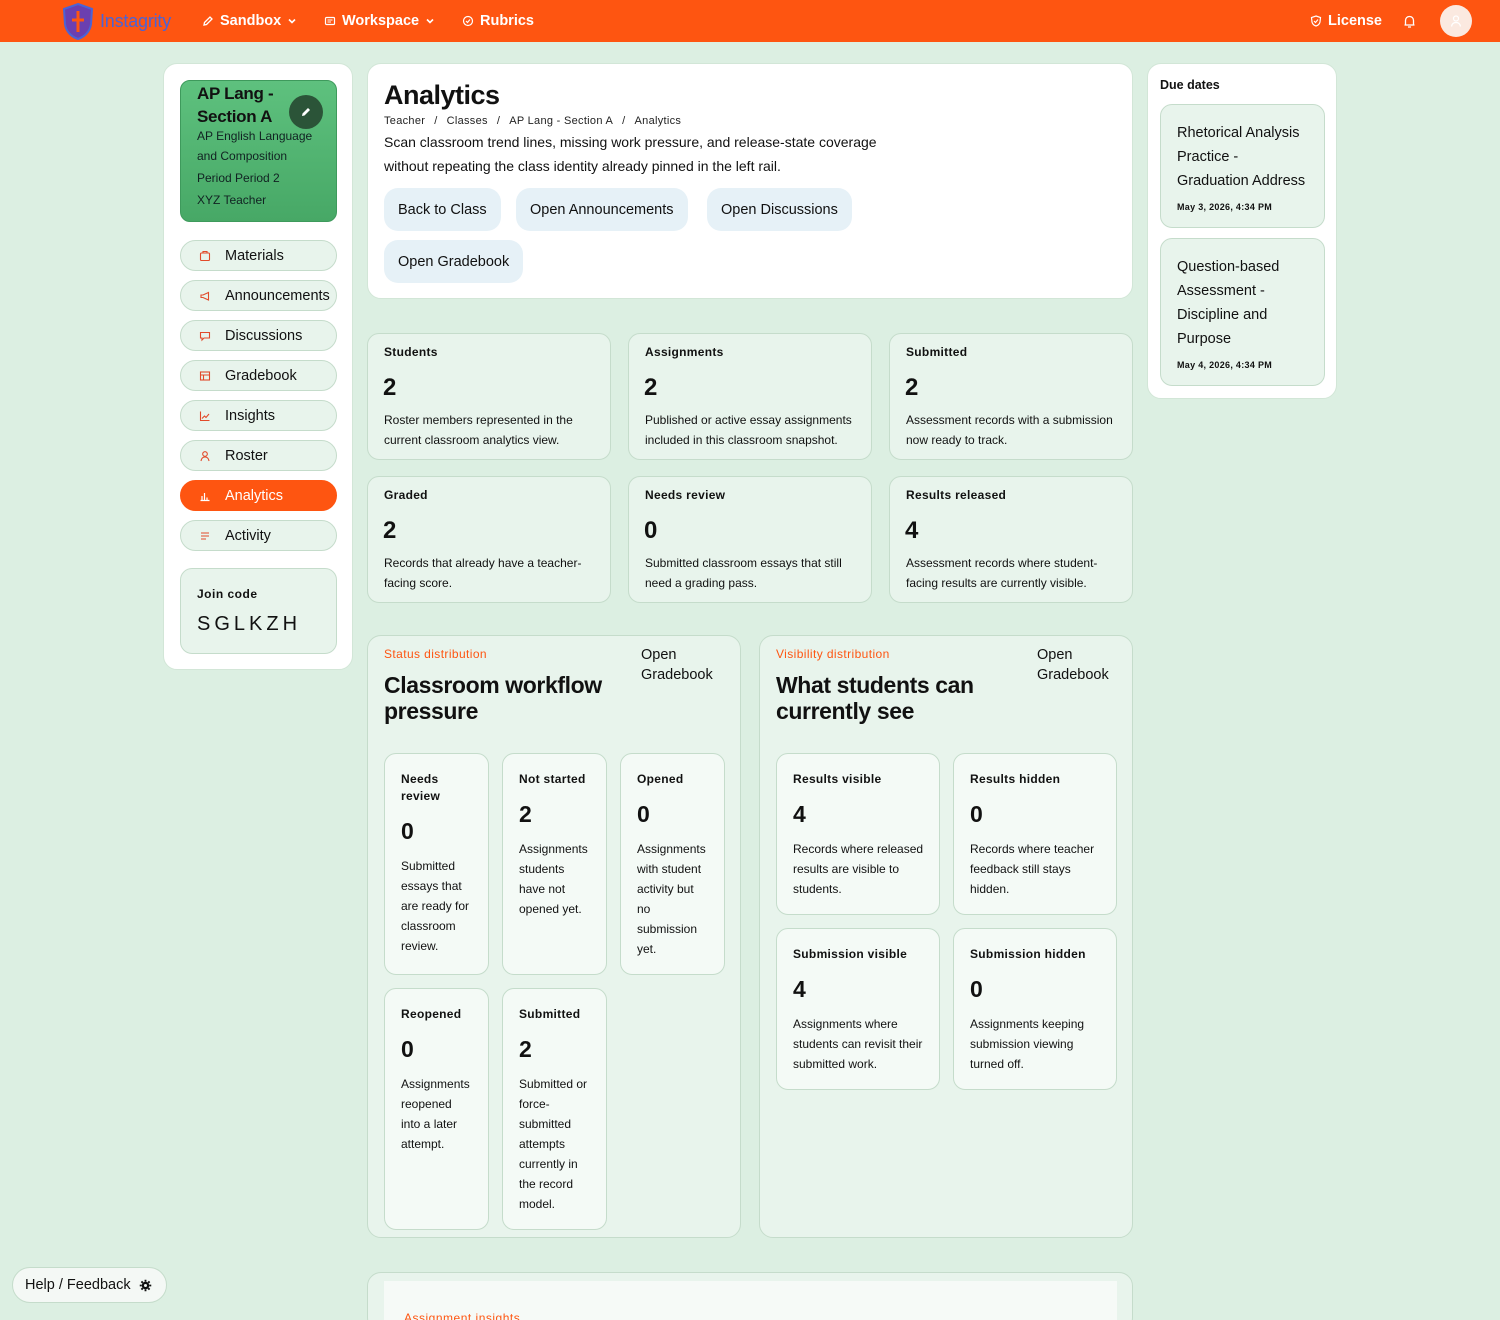 The height and width of the screenshot is (1320, 1500). I want to click on open-announcements-button: Open Announcements, so click(602, 209).